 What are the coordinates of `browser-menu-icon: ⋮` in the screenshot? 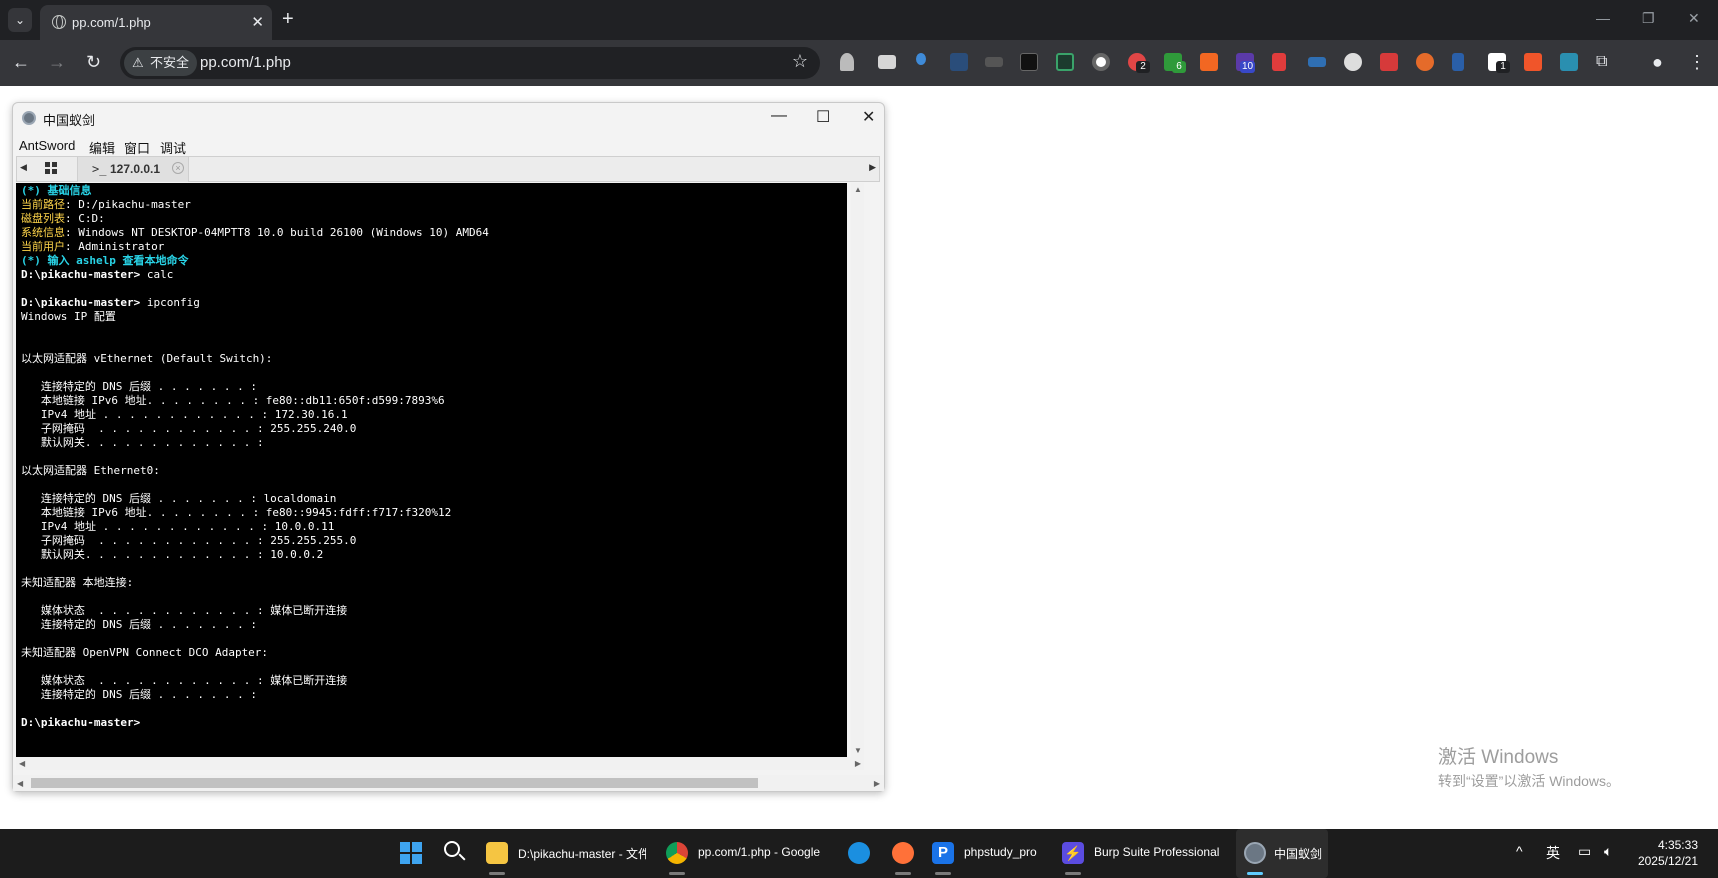 It's located at (1697, 62).